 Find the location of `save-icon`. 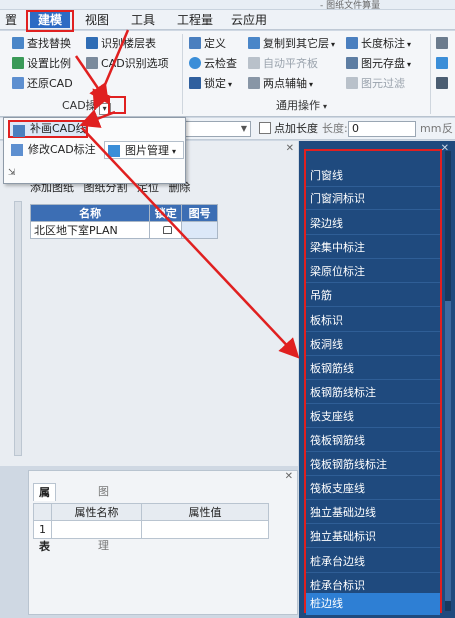

save-icon is located at coordinates (352, 63).